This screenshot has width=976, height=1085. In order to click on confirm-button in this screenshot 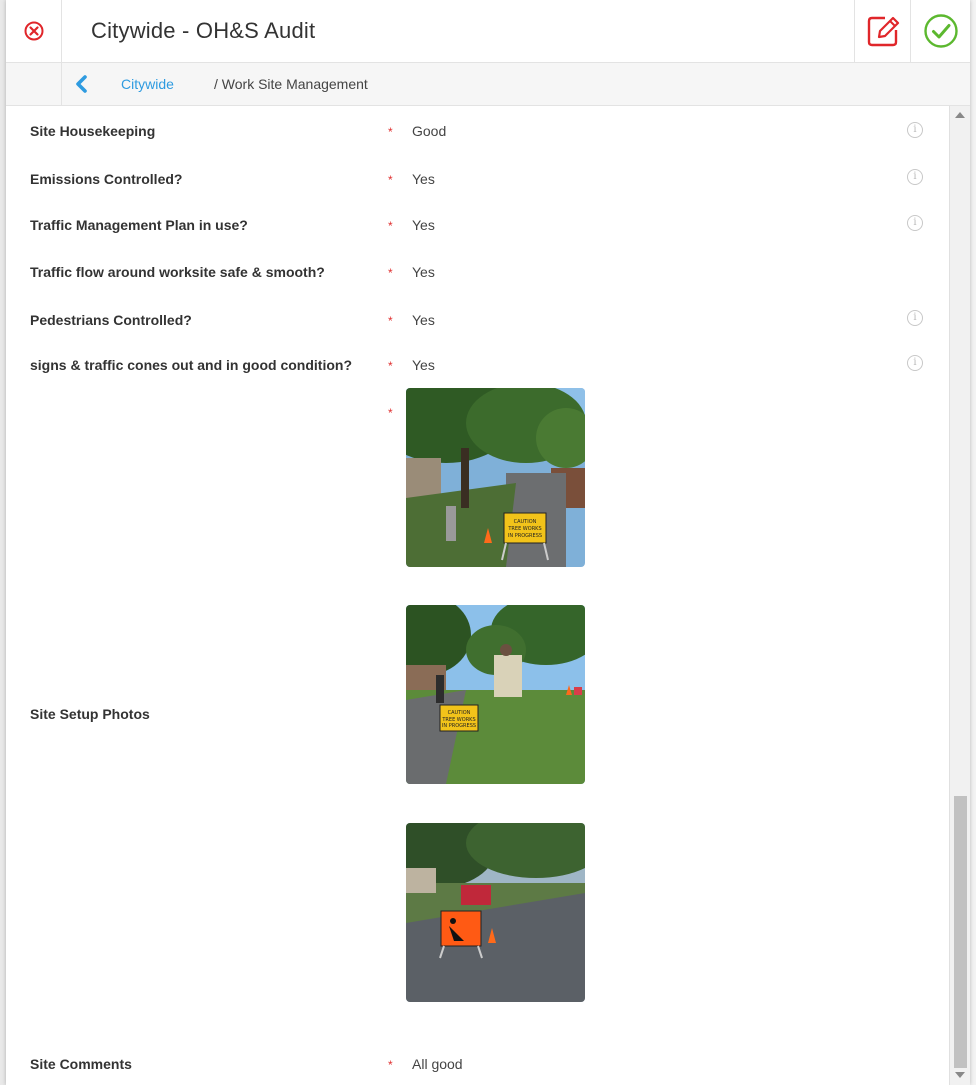, I will do `click(940, 31)`.